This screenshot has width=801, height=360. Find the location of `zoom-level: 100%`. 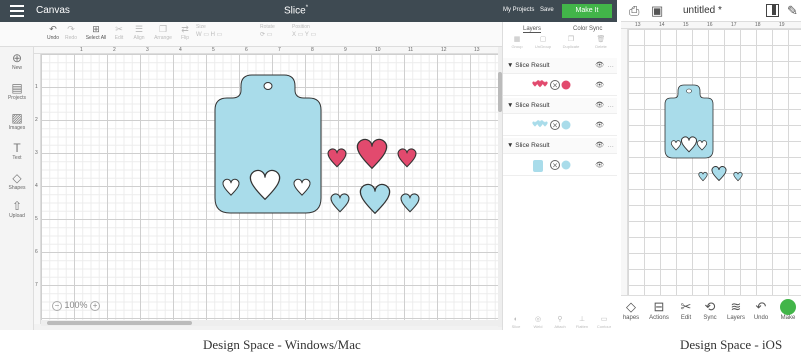

zoom-level: 100% is located at coordinates (76, 305).